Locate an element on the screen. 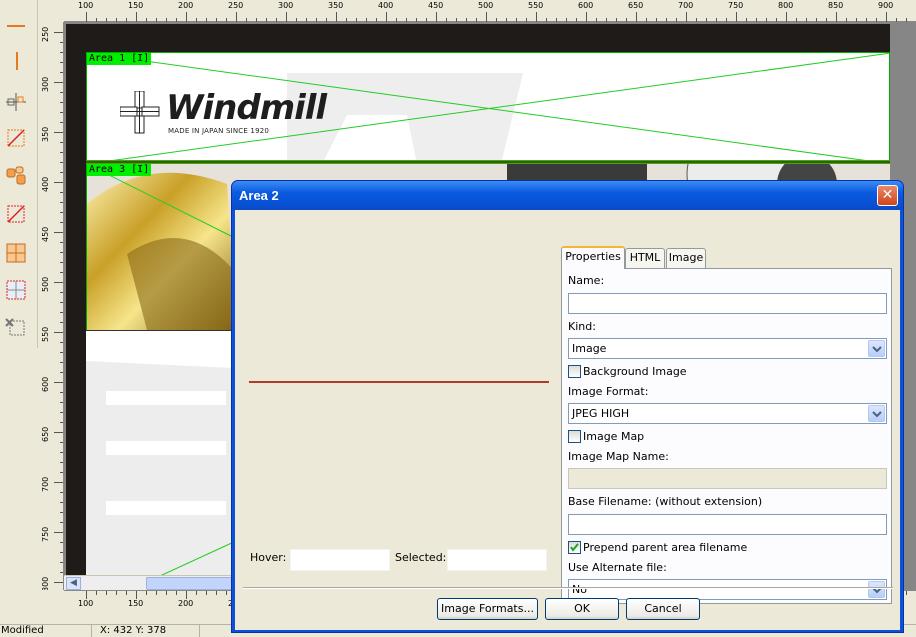  base-filename-input is located at coordinates (727, 524).